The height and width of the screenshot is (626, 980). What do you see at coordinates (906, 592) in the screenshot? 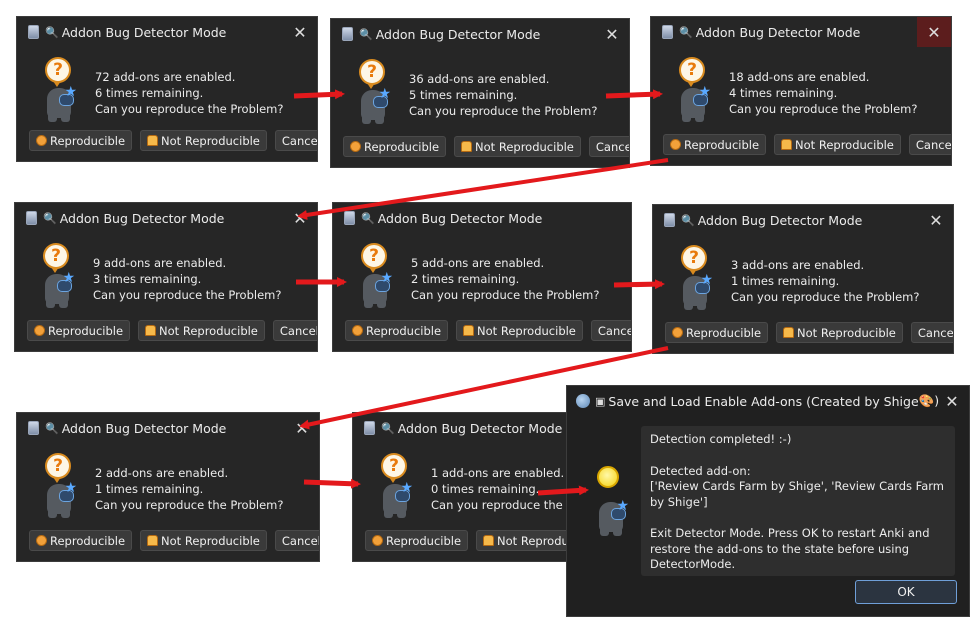
I see `ok-button: OK` at bounding box center [906, 592].